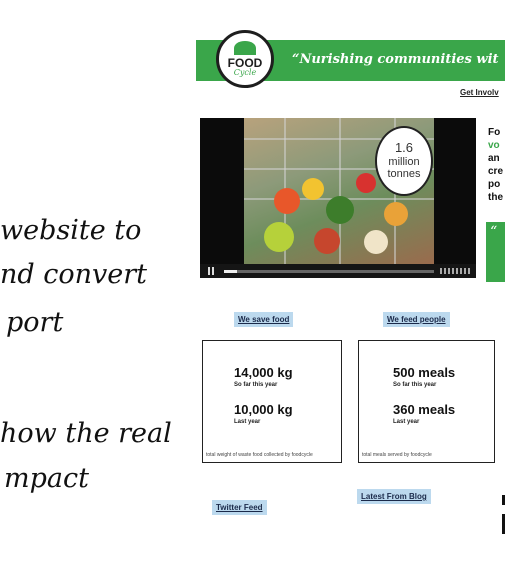 The image size is (505, 567). I want to click on pause-icon, so click(209, 271).